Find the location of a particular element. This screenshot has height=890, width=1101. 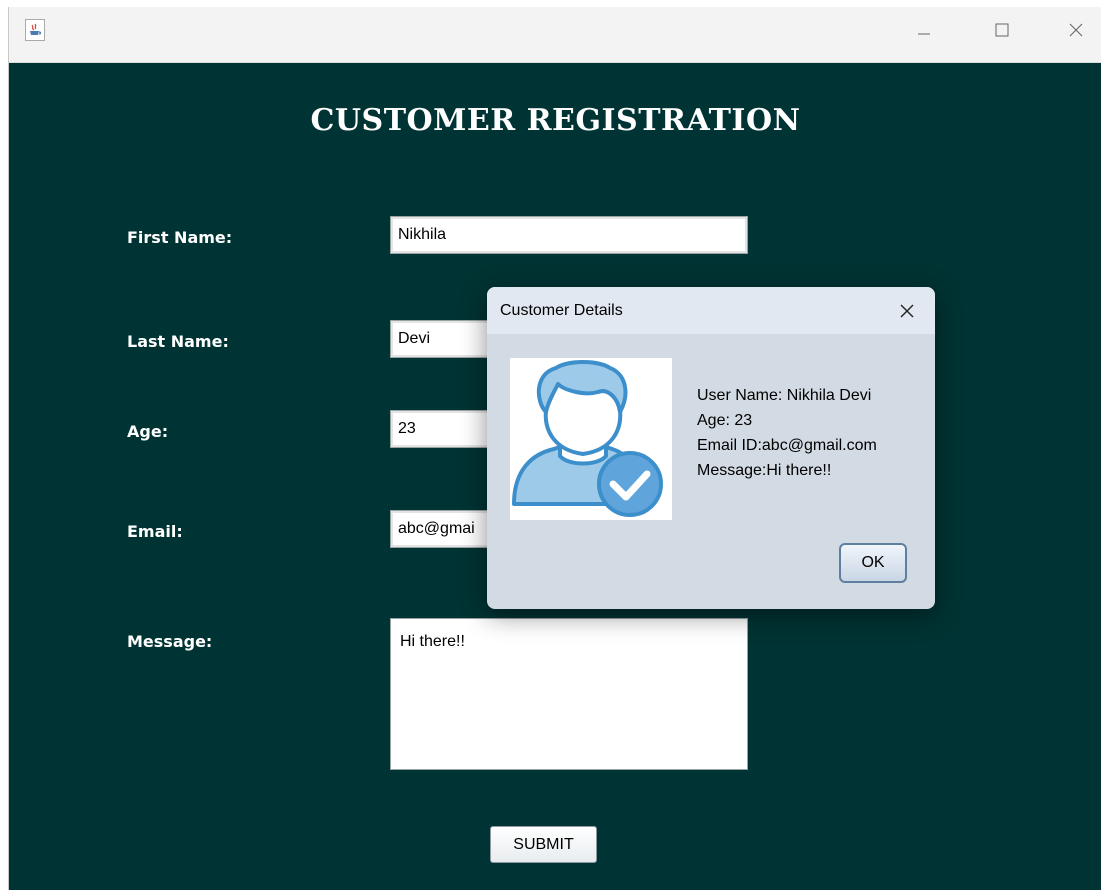

dialog-title-bar: Customer Details is located at coordinates (711, 310).